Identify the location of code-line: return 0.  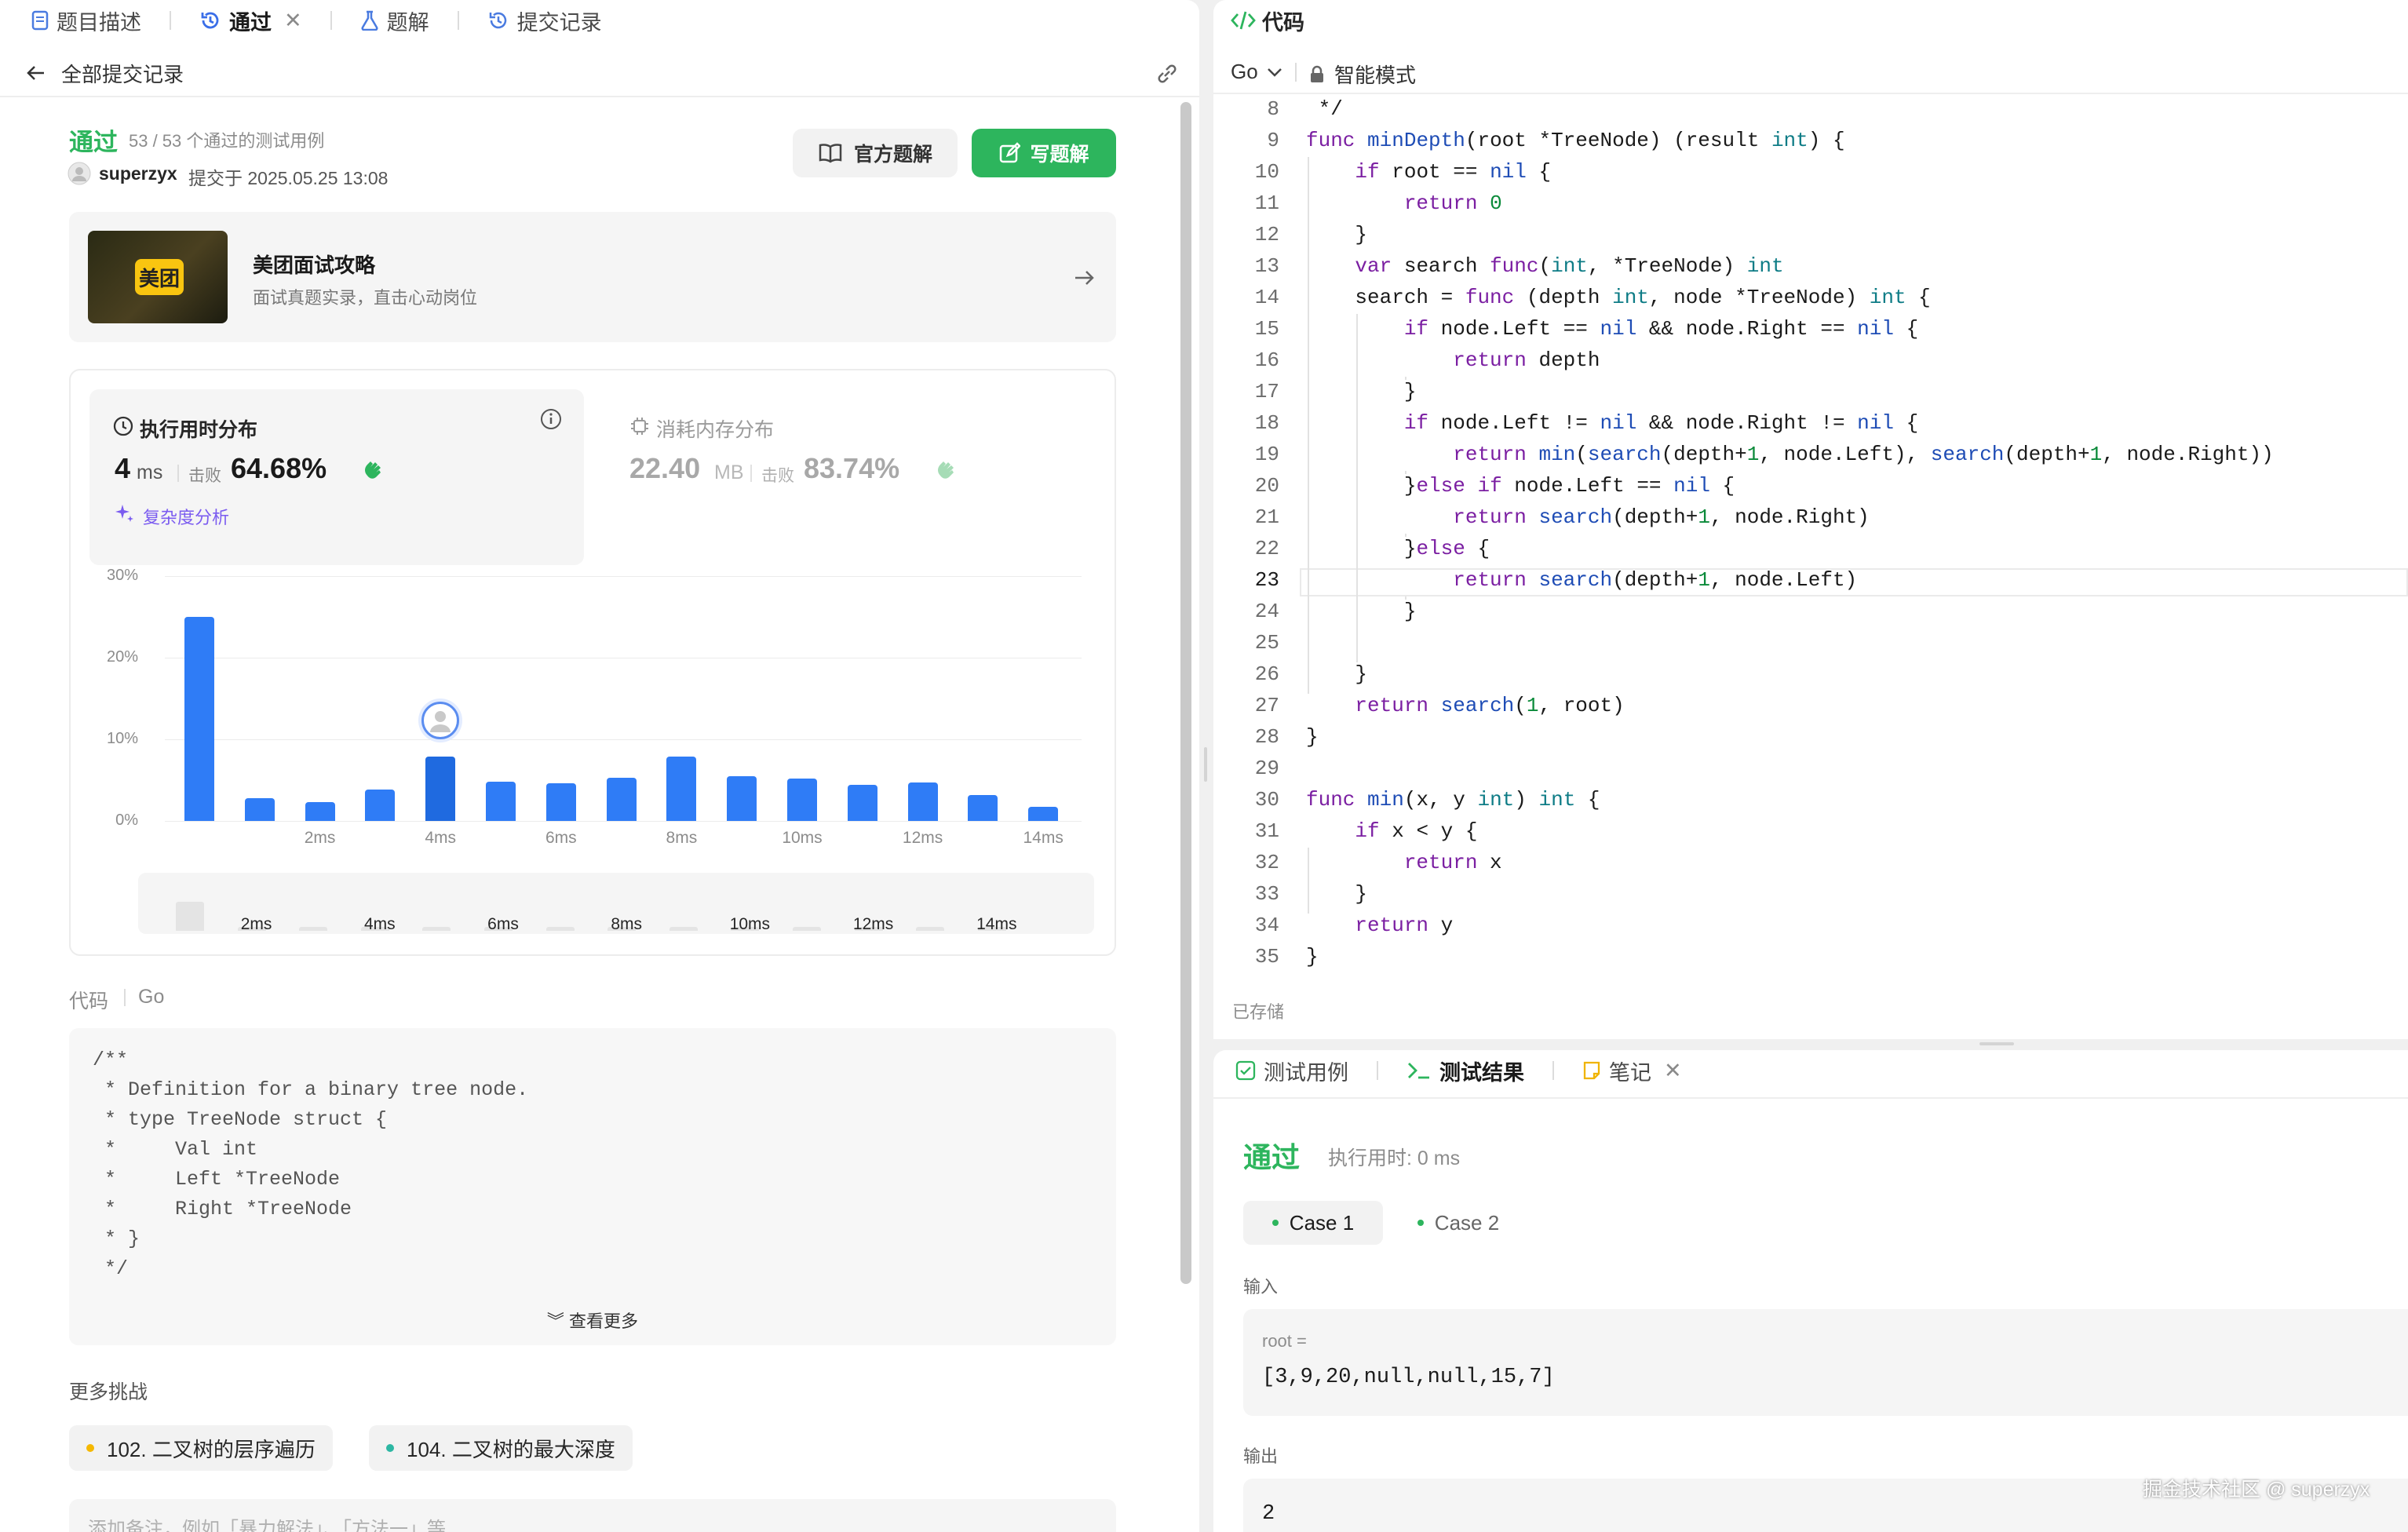
(1452, 203).